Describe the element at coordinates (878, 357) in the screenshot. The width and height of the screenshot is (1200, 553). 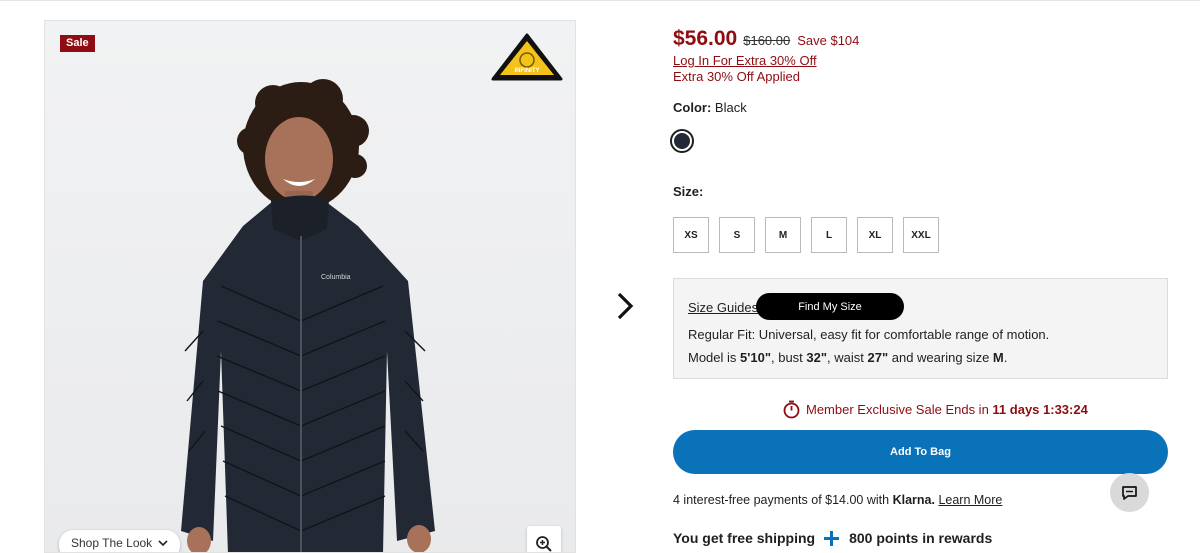
I see `model-waist: 27"` at that location.